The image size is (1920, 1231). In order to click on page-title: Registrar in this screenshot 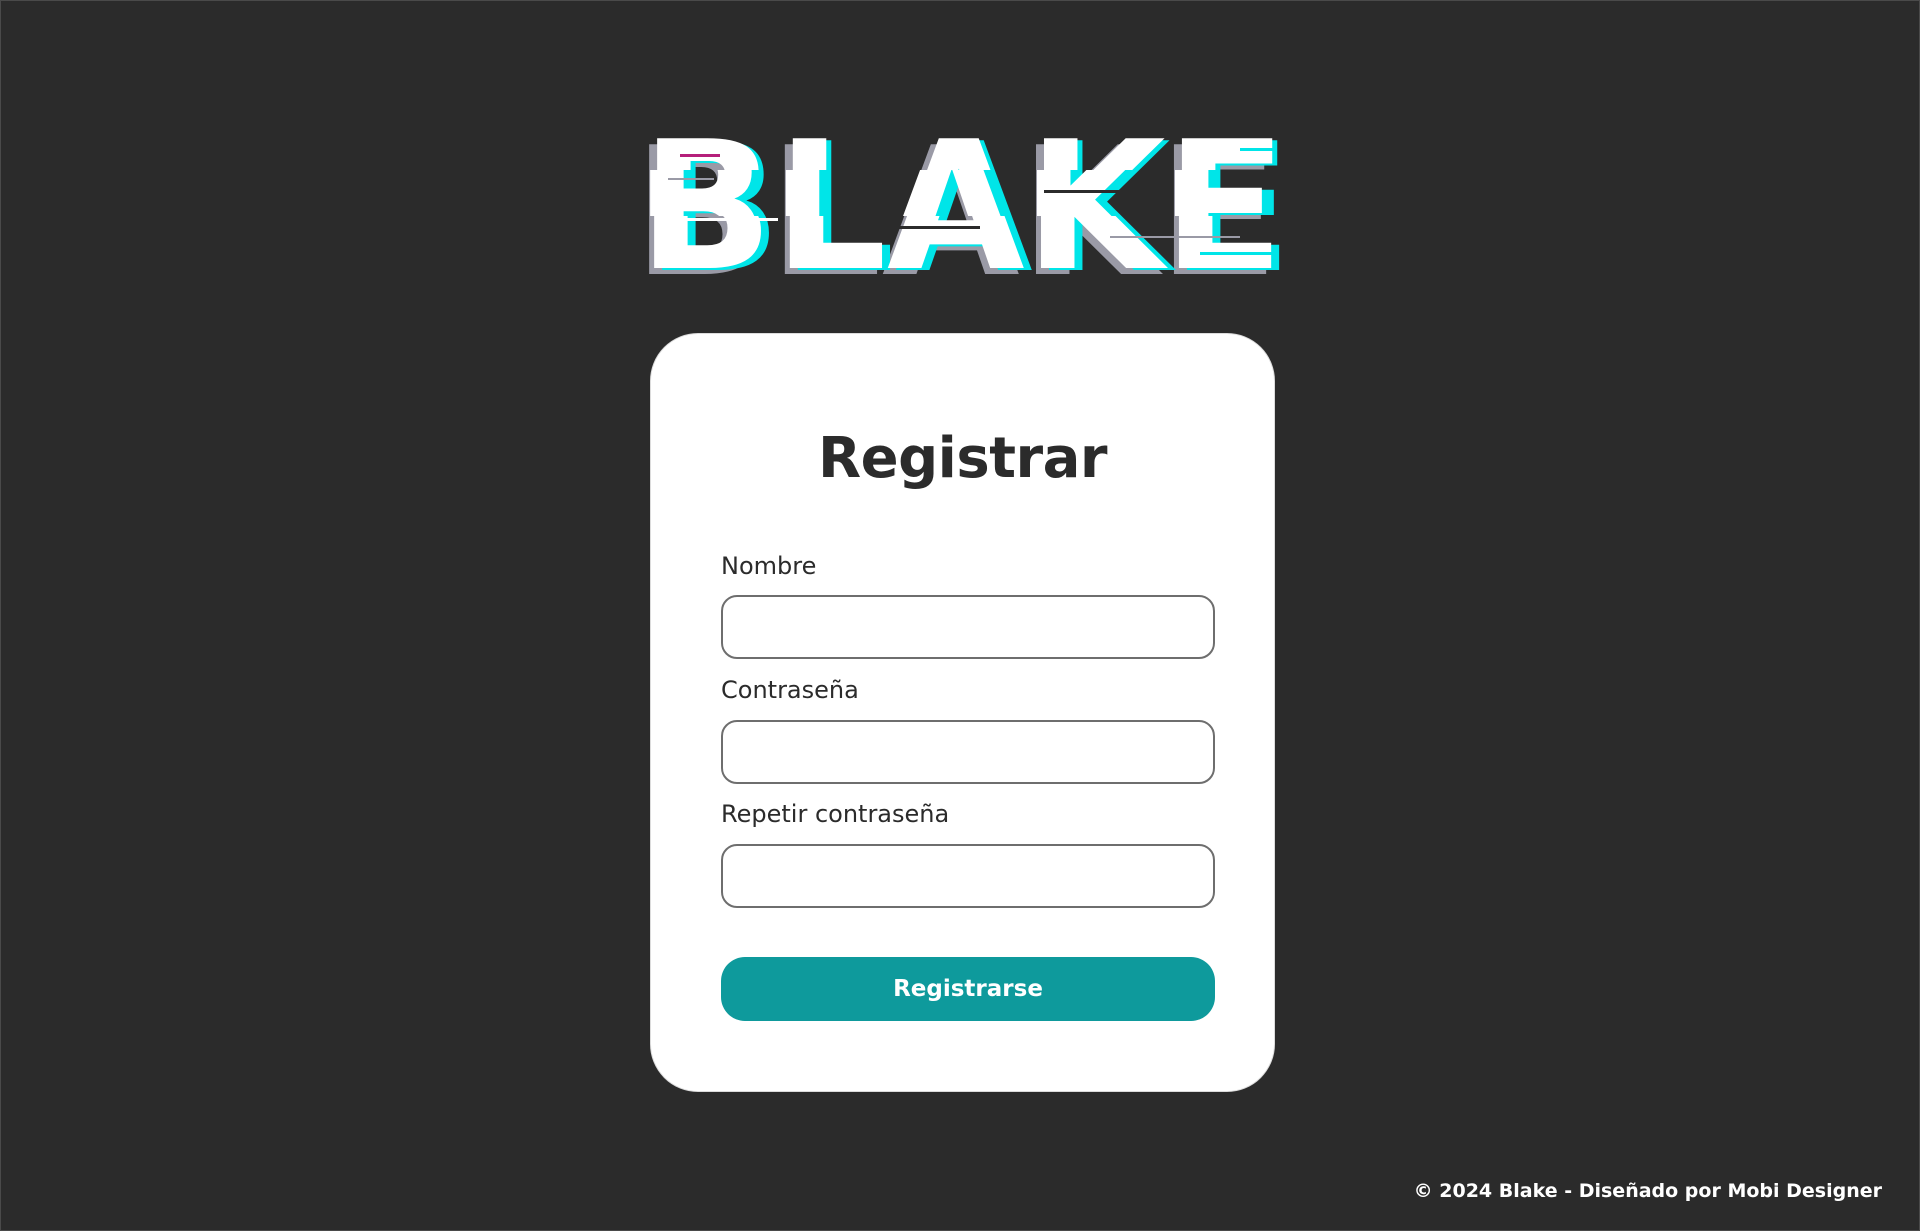, I will do `click(962, 458)`.